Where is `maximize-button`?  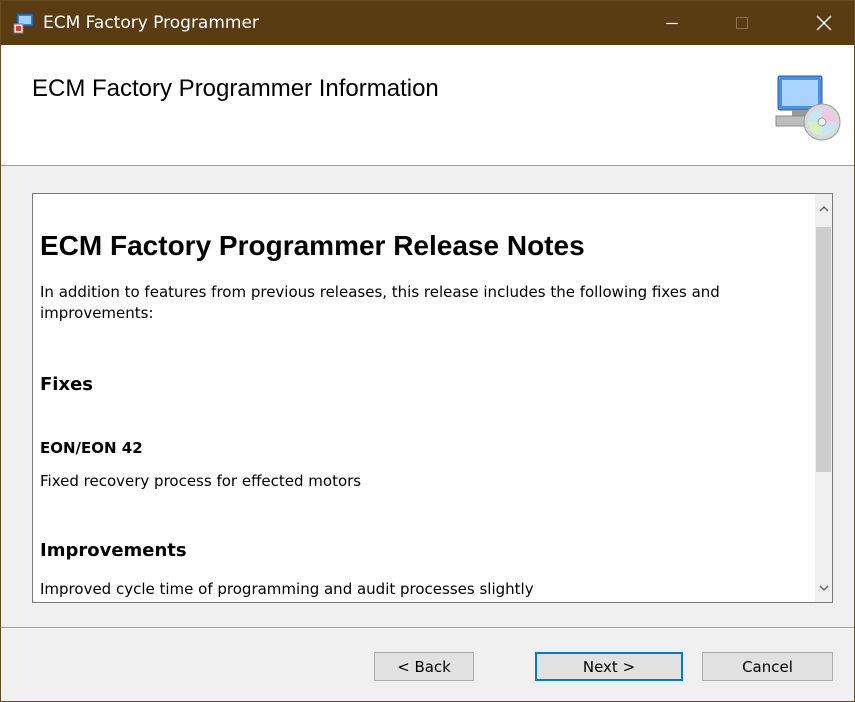
maximize-button is located at coordinates (742, 23).